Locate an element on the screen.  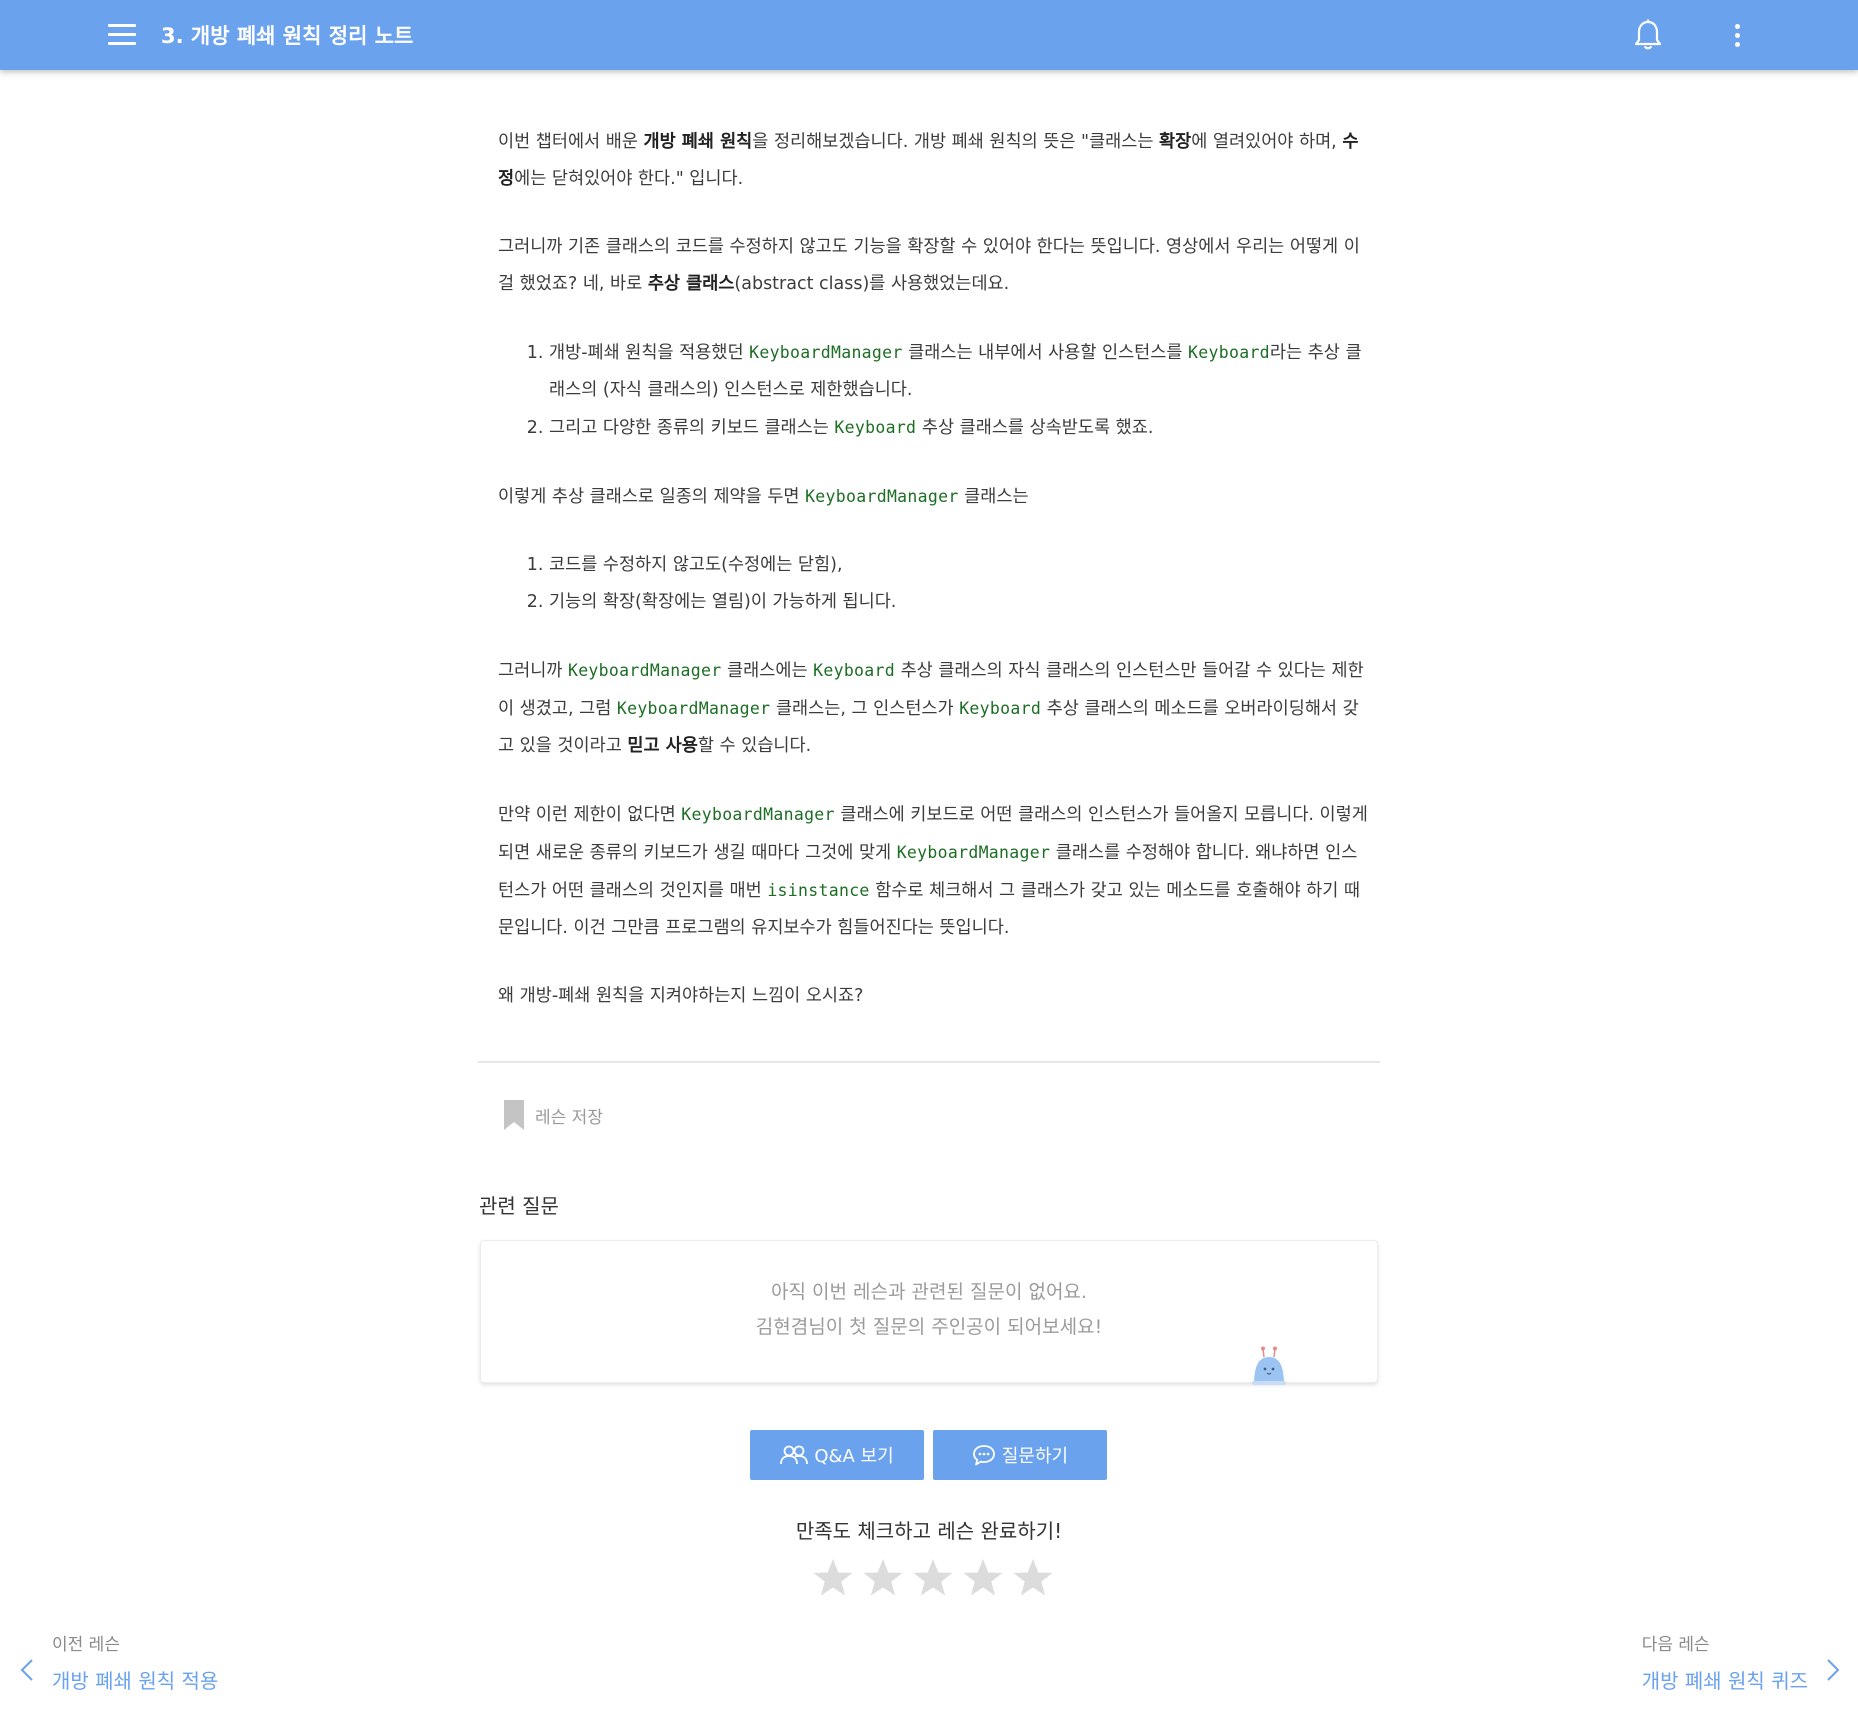
more-vertical-icon is located at coordinates (1737, 35).